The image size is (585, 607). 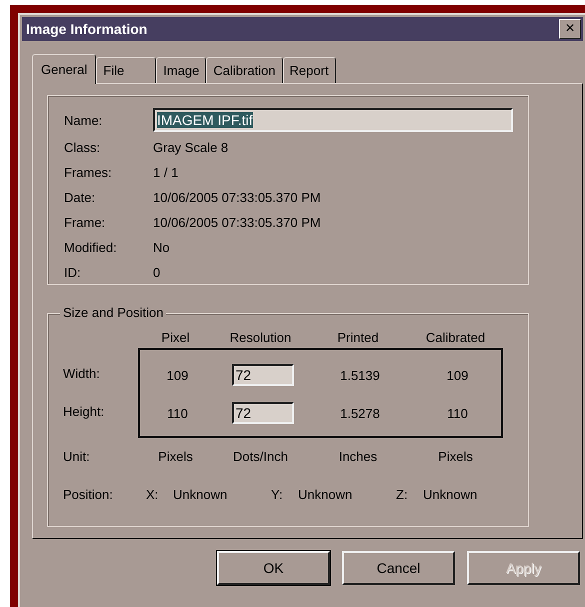 I want to click on unit-value: Inches, so click(x=358, y=456).